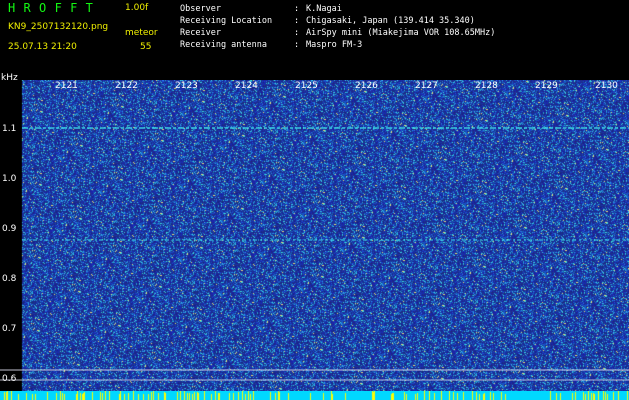 The height and width of the screenshot is (400, 629). Describe the element at coordinates (42, 47) in the screenshot. I see `datetime-label: 25.07.13 21:20` at that location.